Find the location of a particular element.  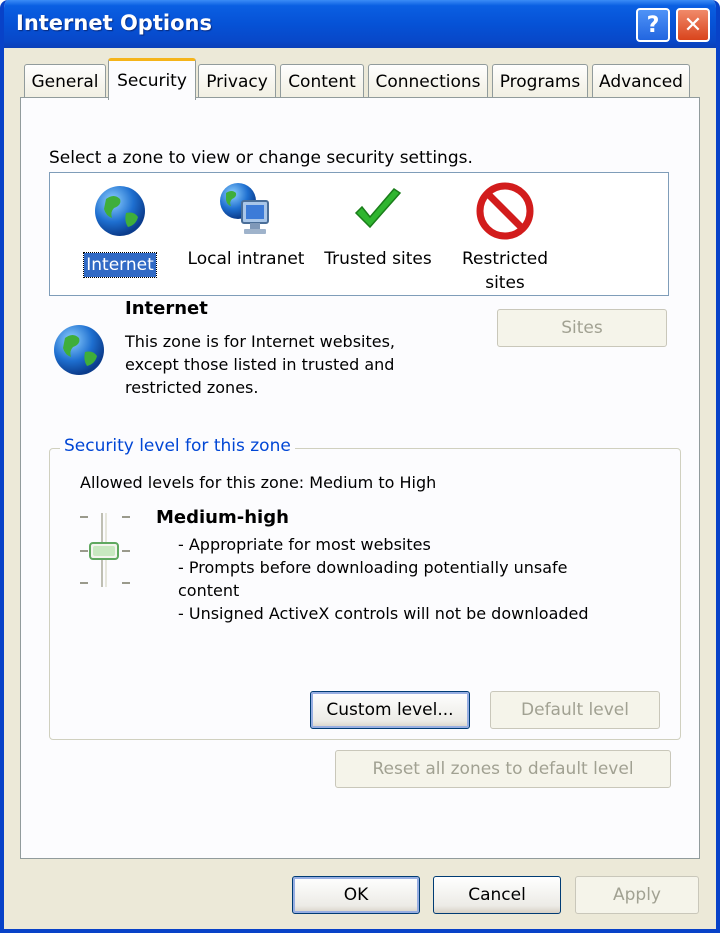

zone-internet: Internet is located at coordinates (120, 229).